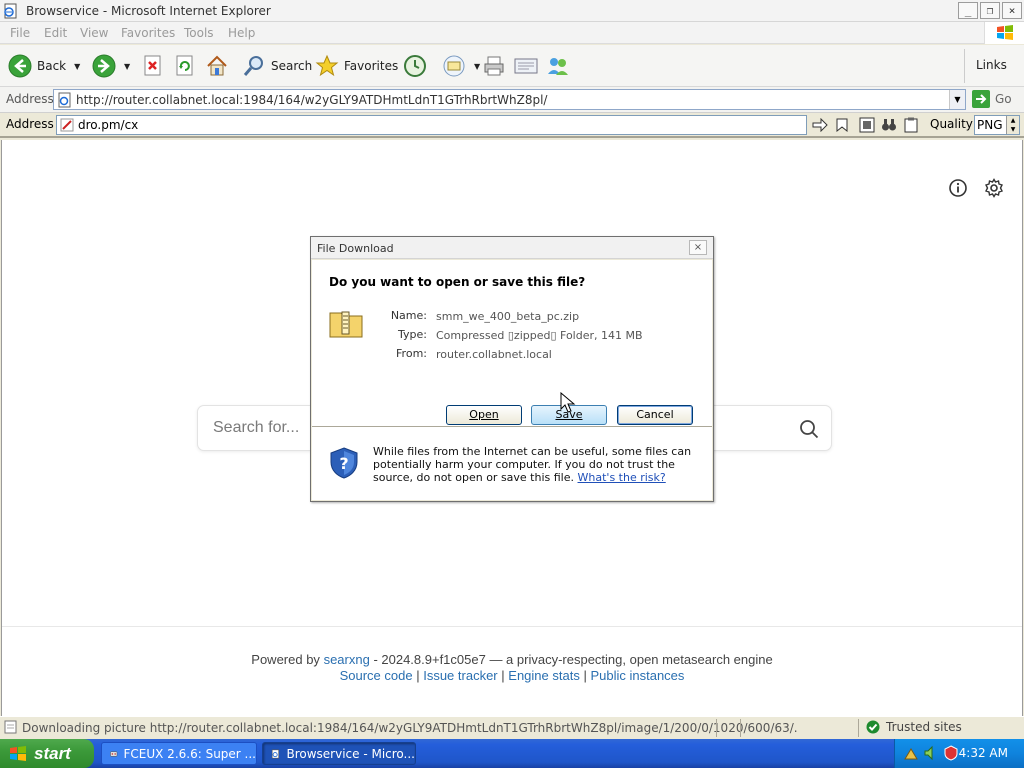  Describe the element at coordinates (153, 66) in the screenshot. I see `stop-button` at that location.